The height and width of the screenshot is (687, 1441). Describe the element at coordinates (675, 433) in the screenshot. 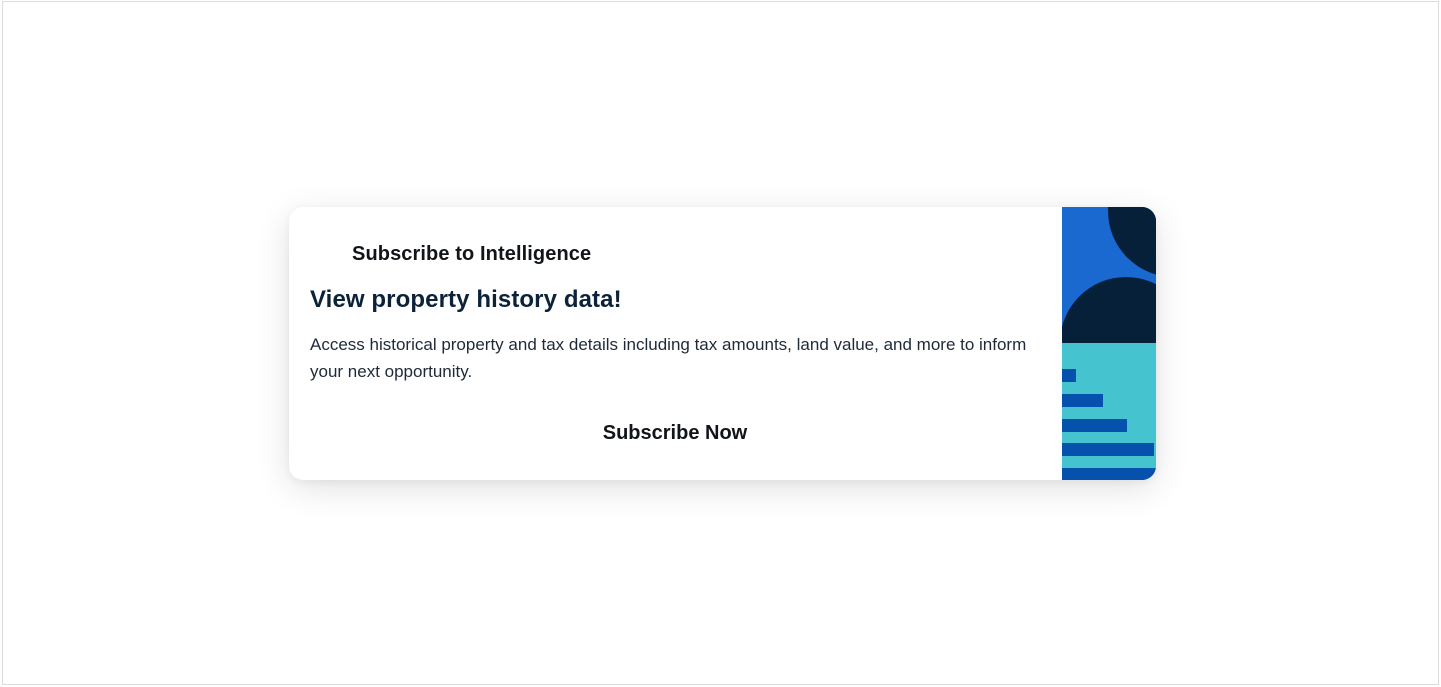

I see `subscribe-now-button: Subscribe Now` at that location.